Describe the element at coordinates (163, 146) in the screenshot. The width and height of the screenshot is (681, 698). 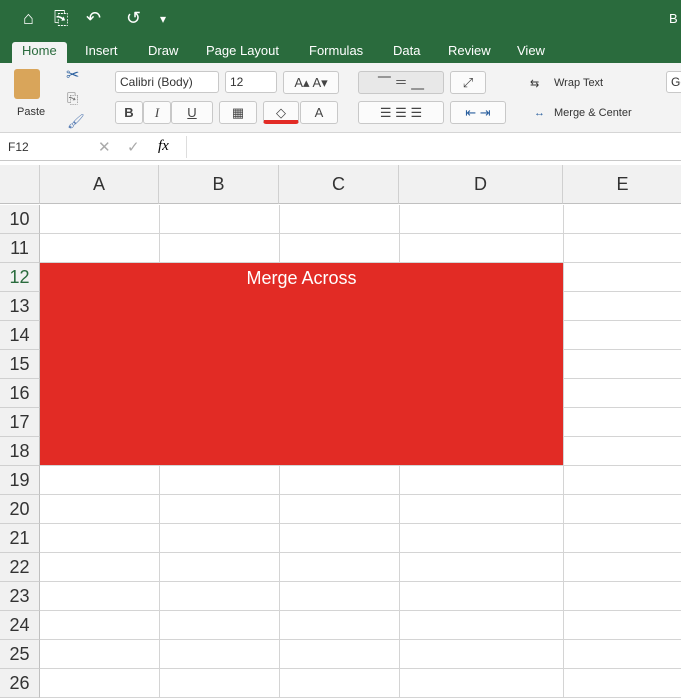
I see `insert-function-icon: fx` at that location.